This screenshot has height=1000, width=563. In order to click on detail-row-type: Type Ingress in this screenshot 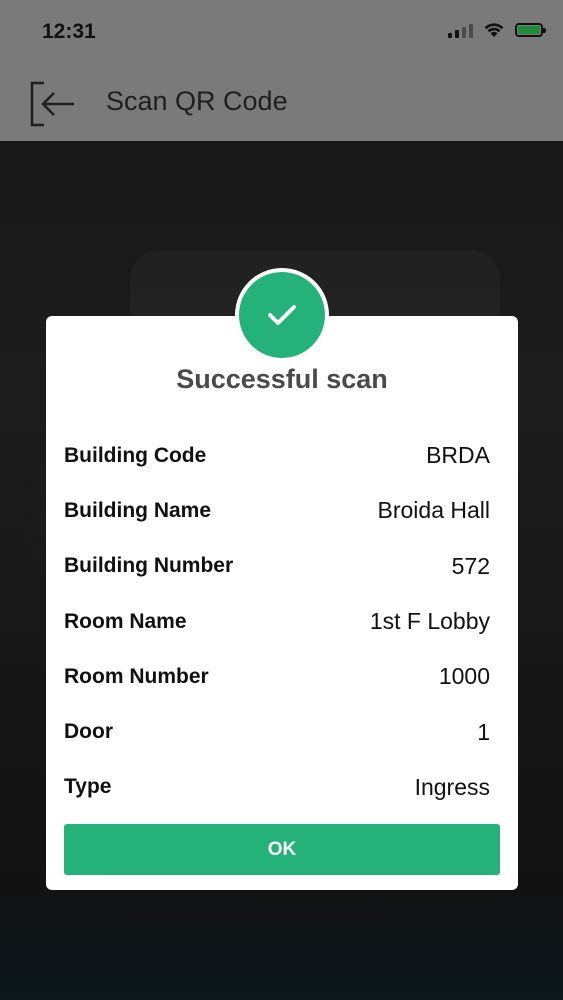, I will do `click(277, 787)`.